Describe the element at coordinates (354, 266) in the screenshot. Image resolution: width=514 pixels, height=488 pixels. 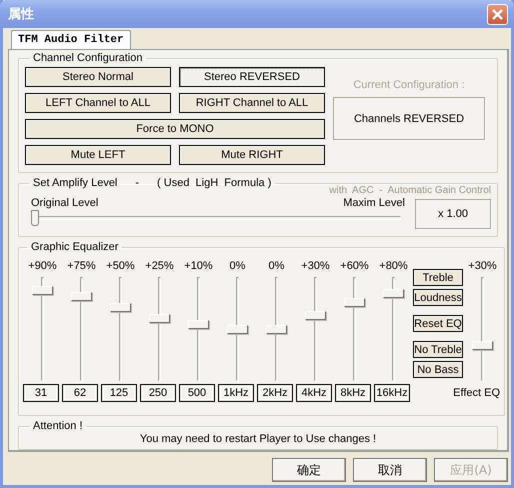
I see `gain-label: +60%` at that location.